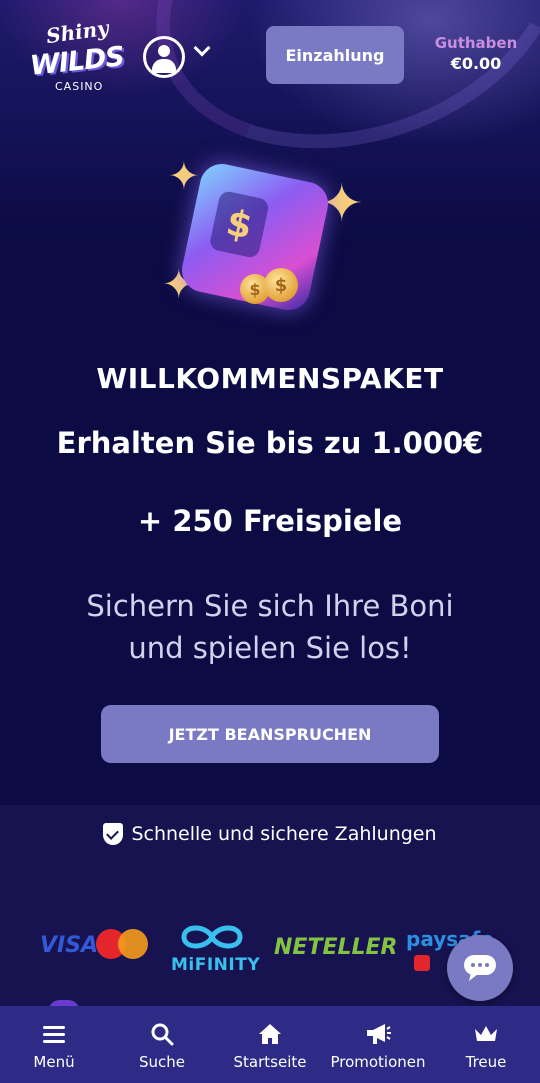  I want to click on chat-button, so click(480, 968).